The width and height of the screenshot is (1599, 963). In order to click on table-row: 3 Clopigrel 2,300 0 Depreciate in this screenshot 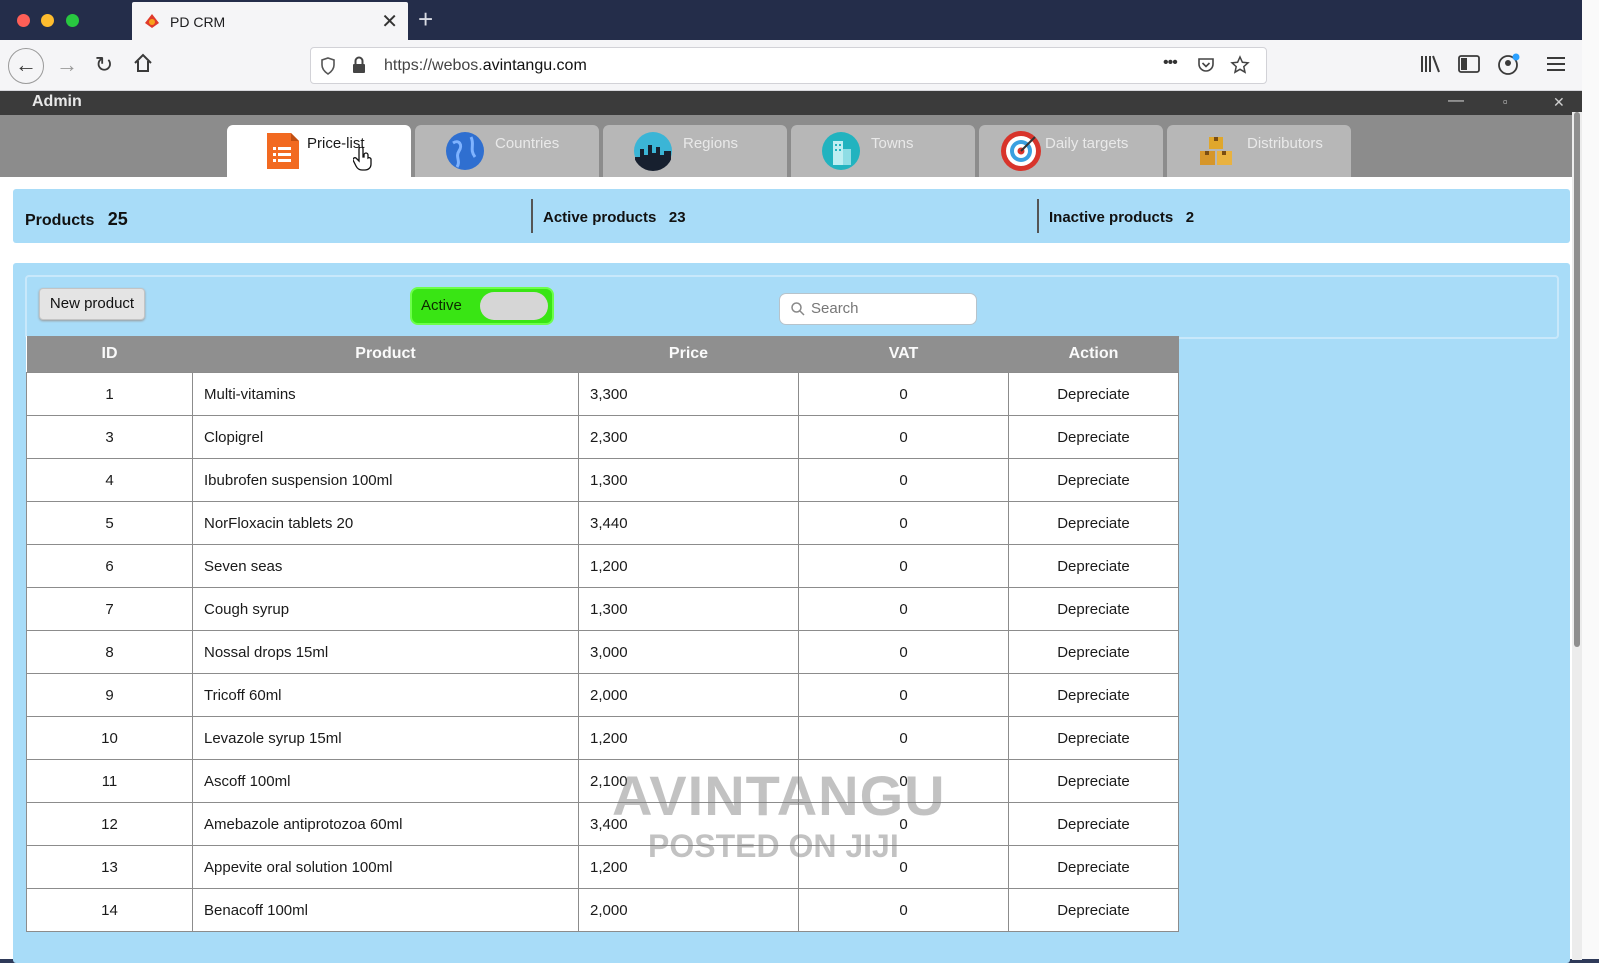, I will do `click(602, 437)`.